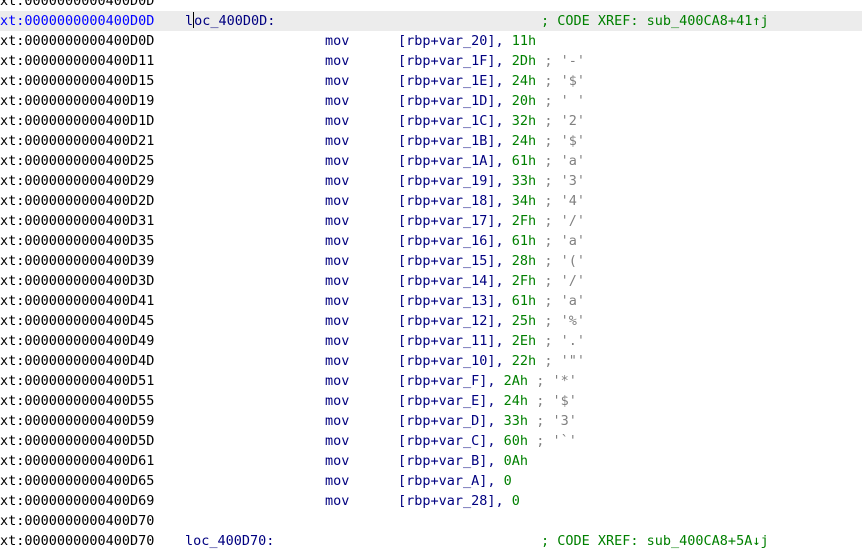 This screenshot has width=862, height=551. What do you see at coordinates (455, 321) in the screenshot?
I see `memory-operand: [rbp+var_12],` at bounding box center [455, 321].